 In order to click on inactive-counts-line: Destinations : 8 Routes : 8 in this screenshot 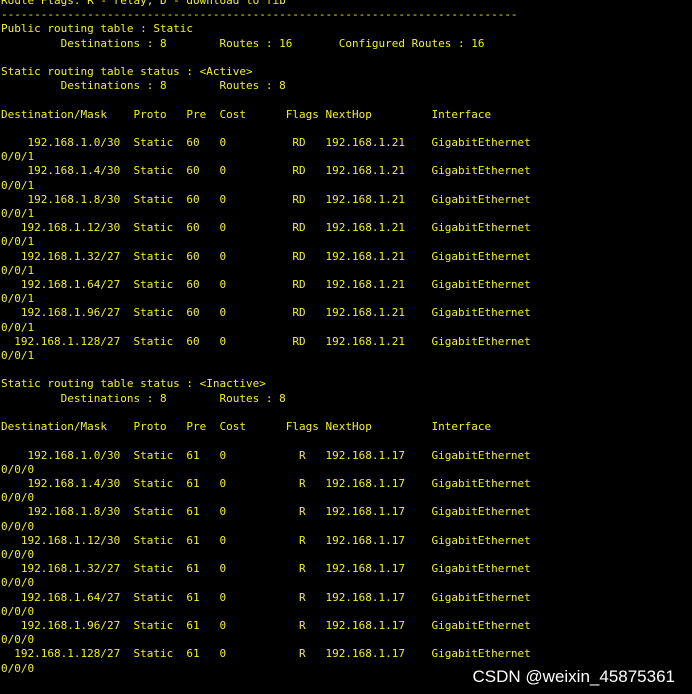, I will do `click(143, 398)`.